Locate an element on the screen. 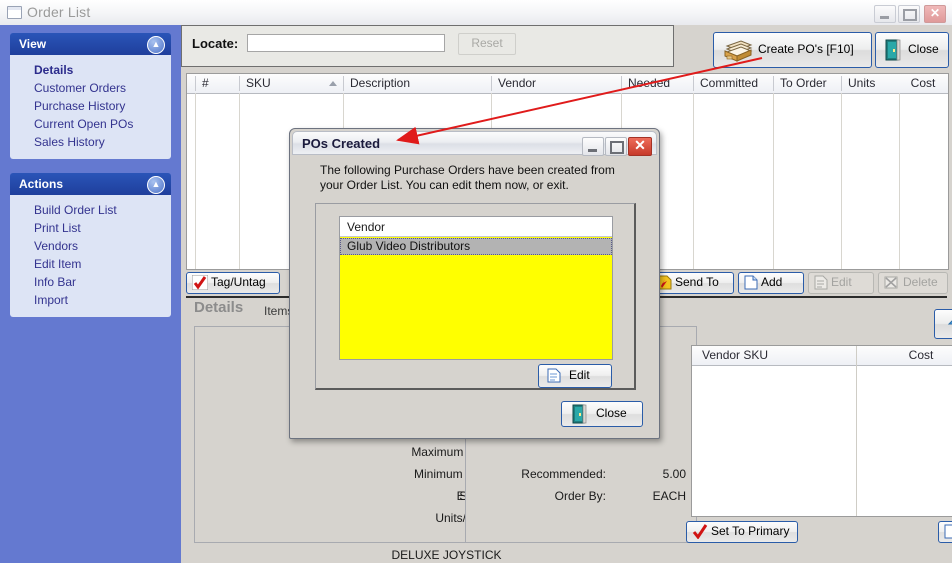 This screenshot has width=952, height=563. reset-button: Reset is located at coordinates (487, 44).